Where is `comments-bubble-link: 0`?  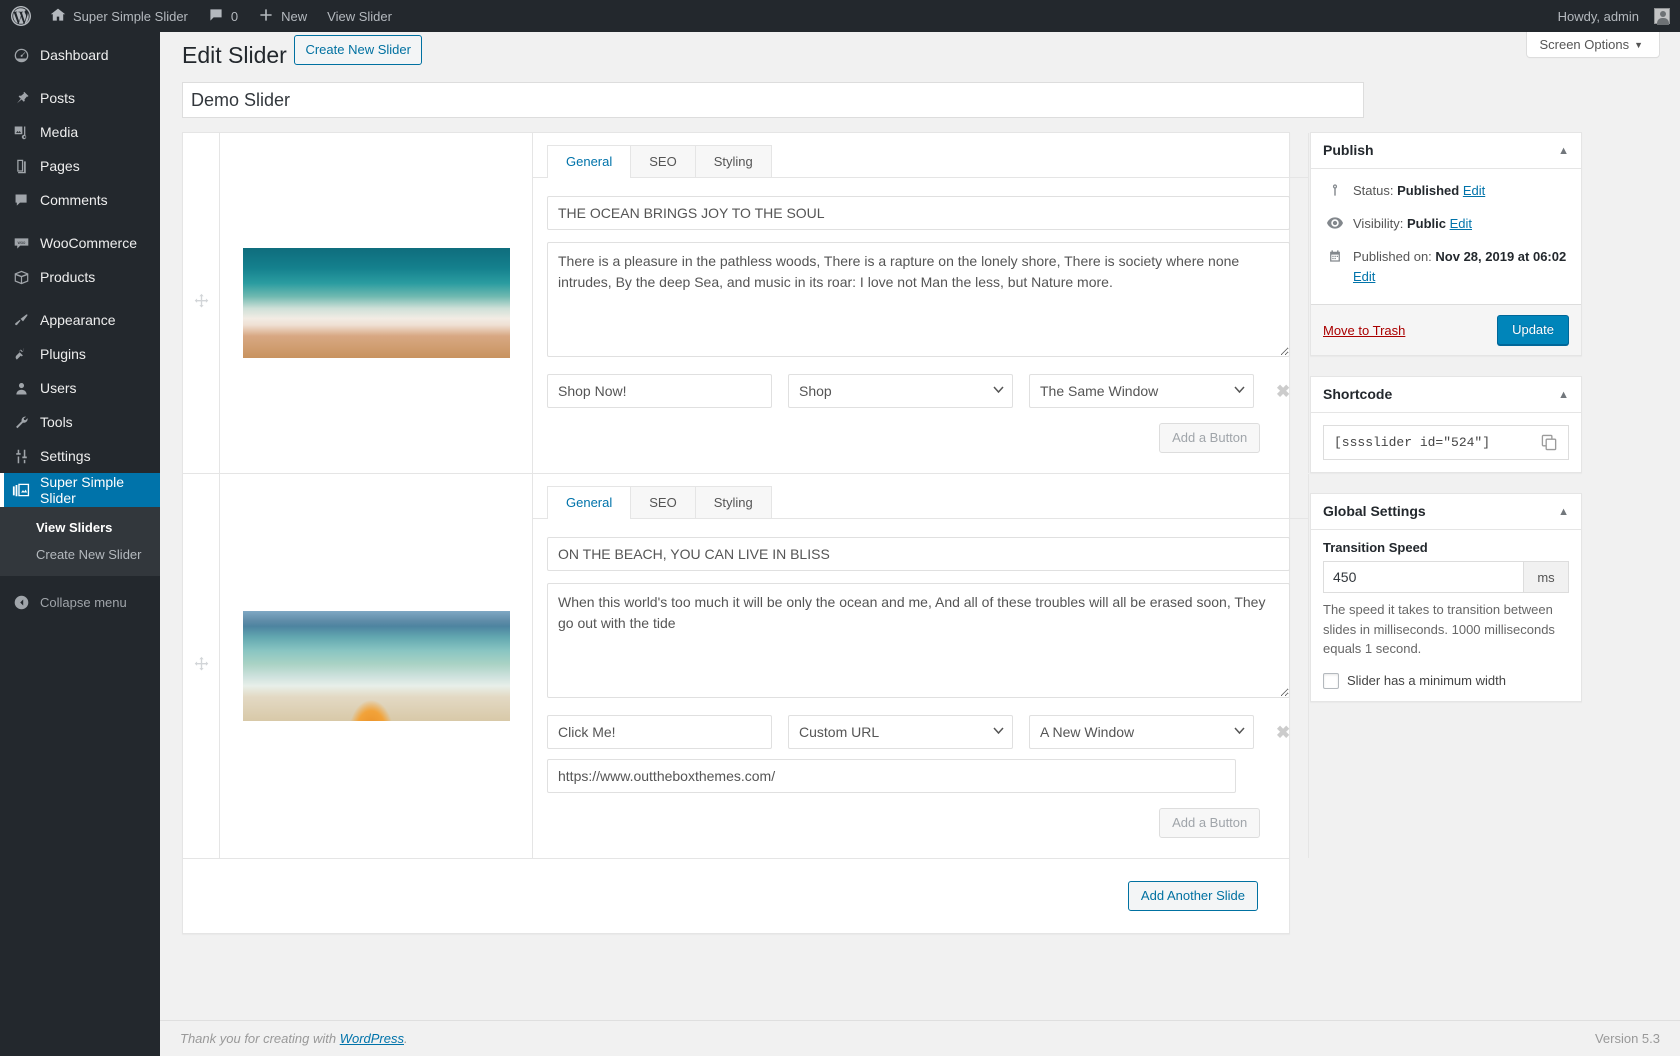 comments-bubble-link: 0 is located at coordinates (223, 16).